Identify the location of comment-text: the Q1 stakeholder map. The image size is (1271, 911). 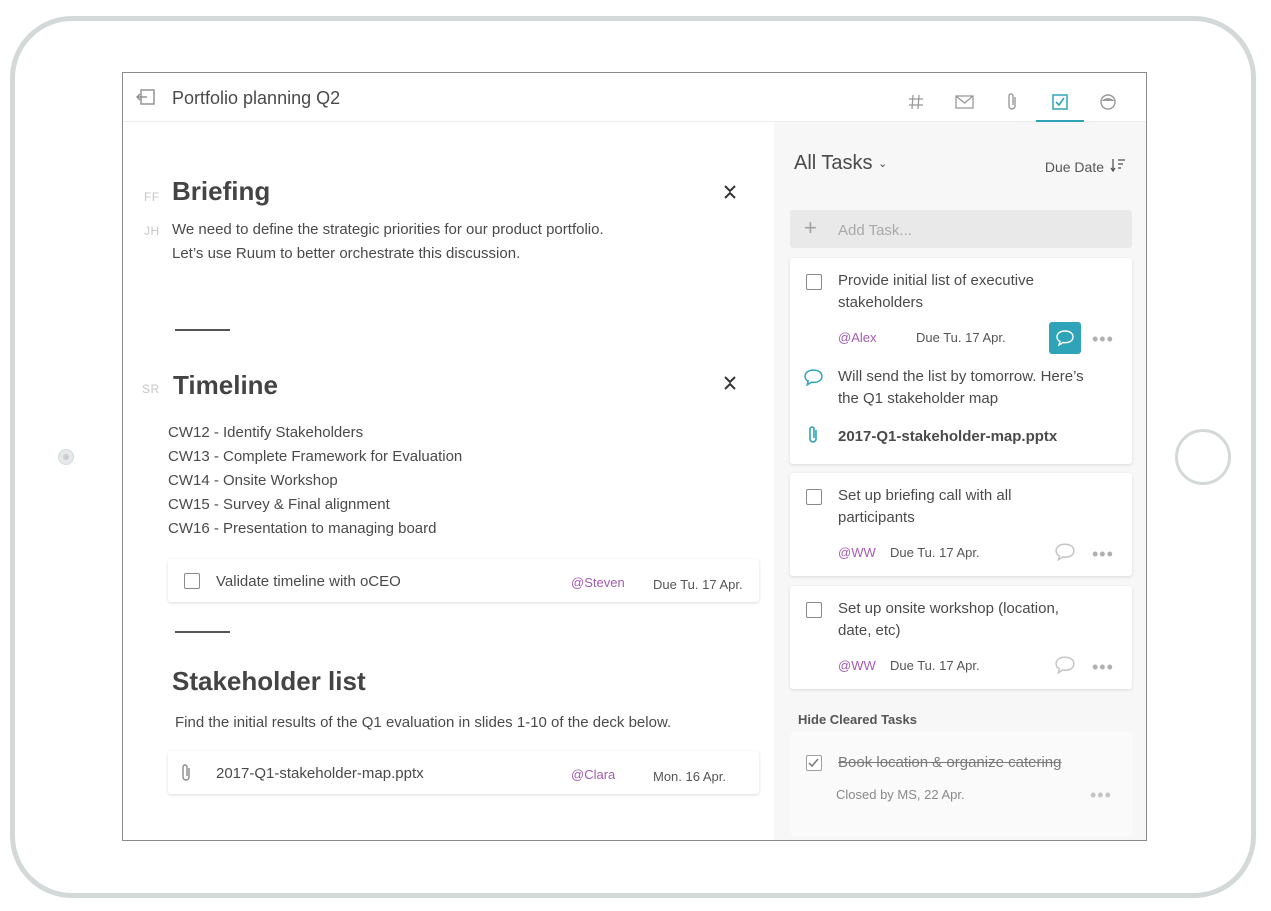
(918, 398).